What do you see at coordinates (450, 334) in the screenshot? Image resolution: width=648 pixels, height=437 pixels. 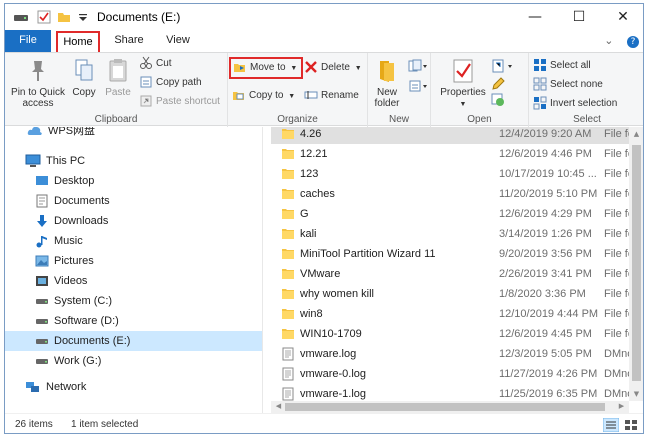 I see `file-row: WIN10-1709 12/6/2019 4:45 PM File fol` at bounding box center [450, 334].